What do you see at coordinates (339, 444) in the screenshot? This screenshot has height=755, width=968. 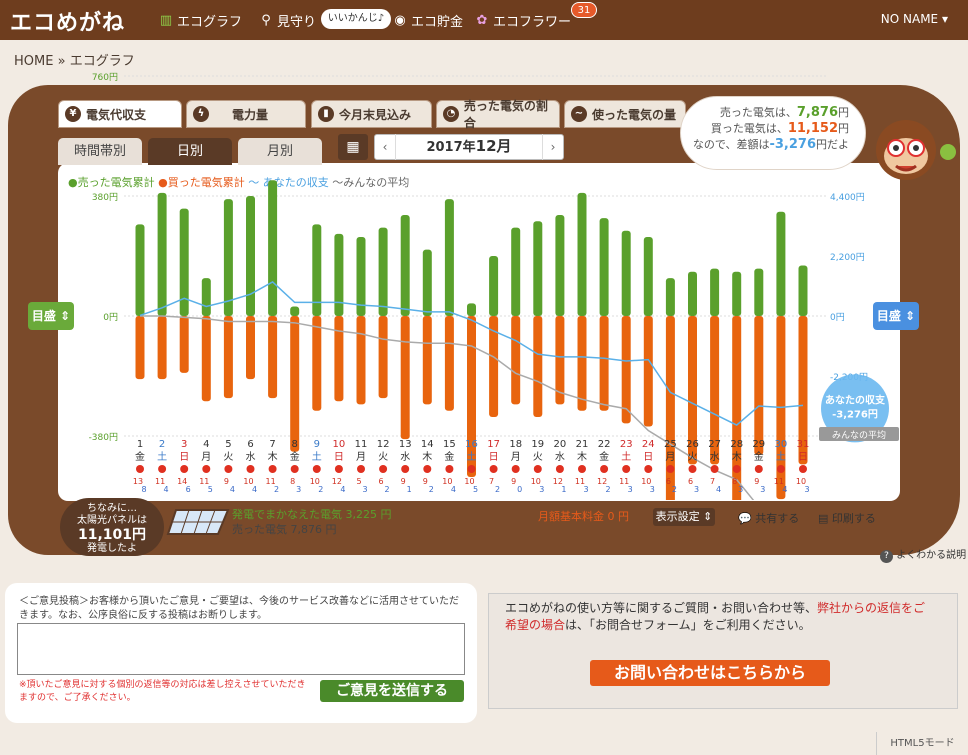 I see `day-label: 10` at bounding box center [339, 444].